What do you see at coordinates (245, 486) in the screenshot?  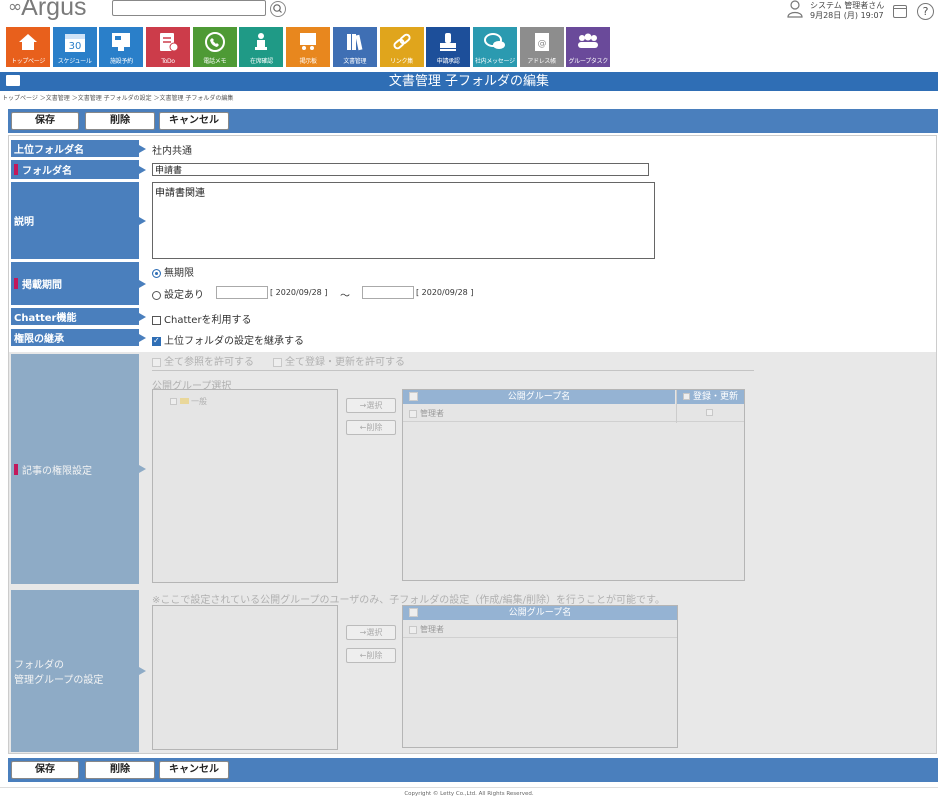 I see `group-tree-box` at bounding box center [245, 486].